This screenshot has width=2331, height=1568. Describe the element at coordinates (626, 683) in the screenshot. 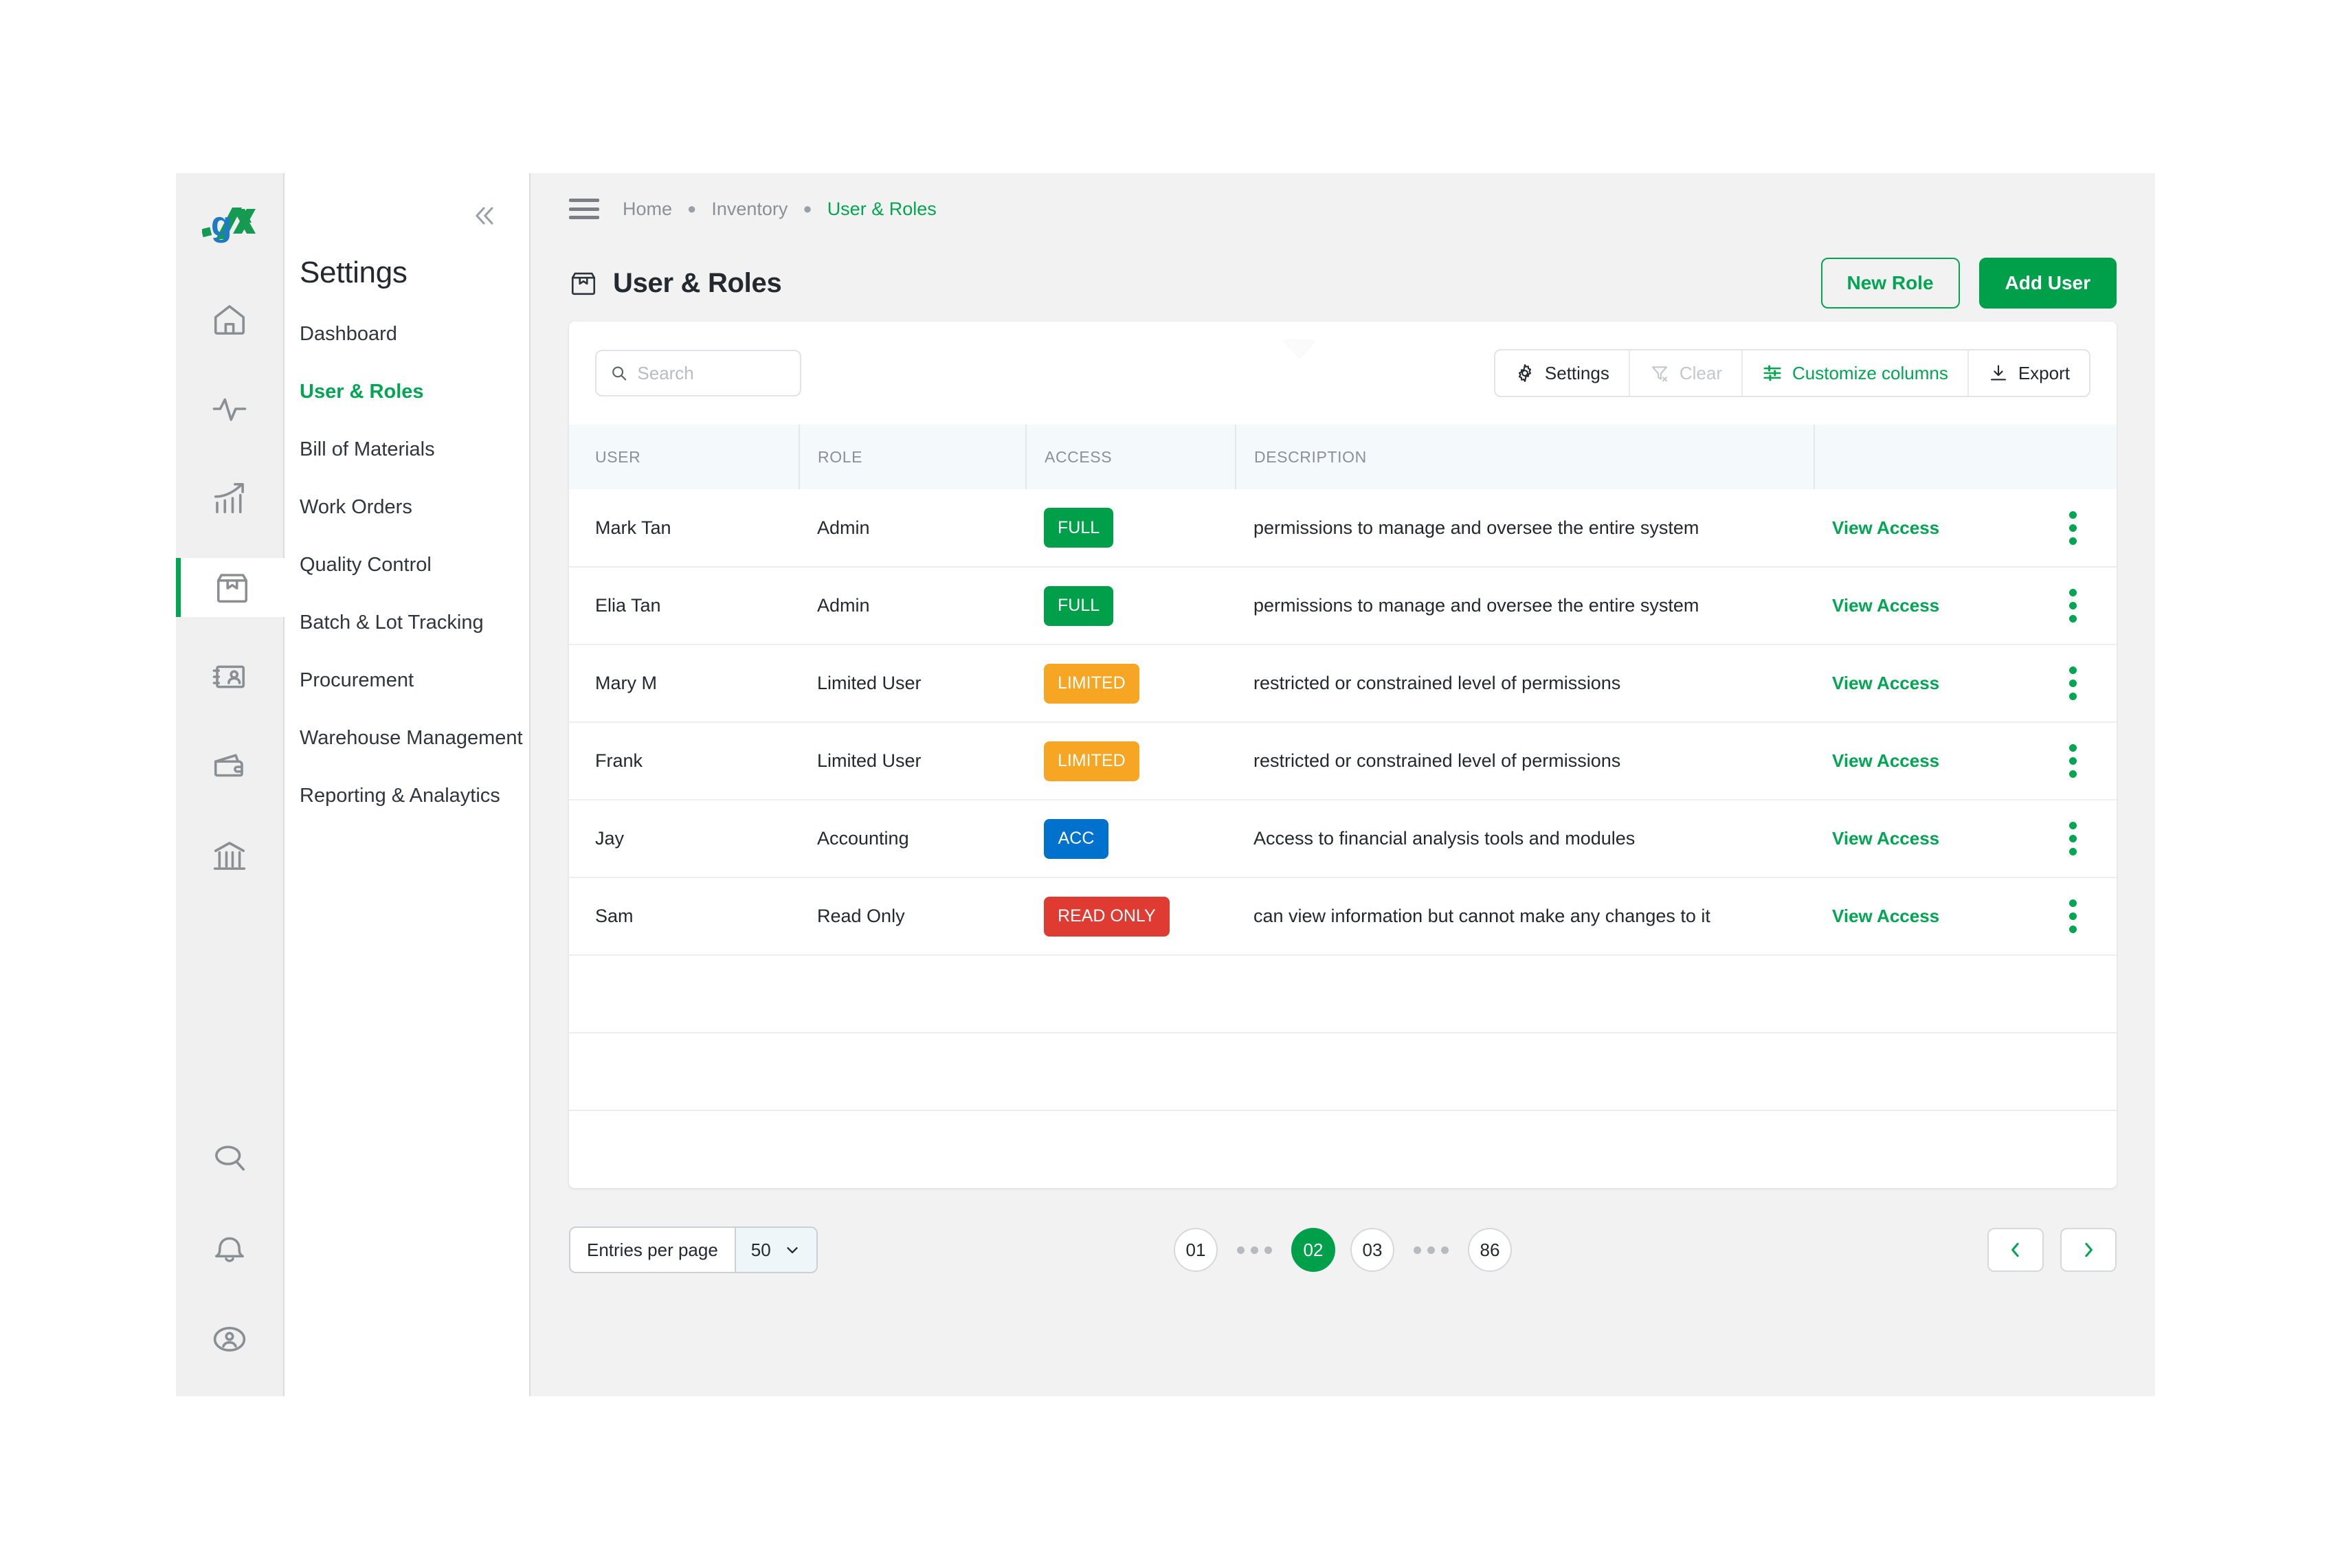

I see `cell-user: Mary M` at that location.